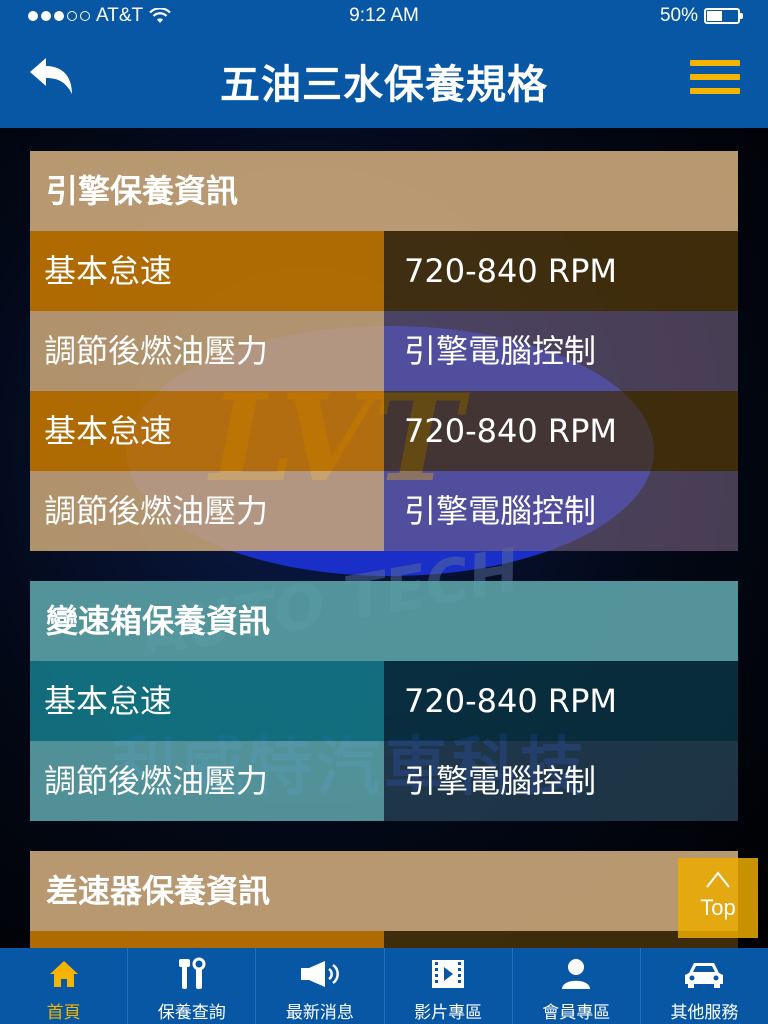  Describe the element at coordinates (63, 1013) in the screenshot. I see `tab-label: 首頁` at that location.